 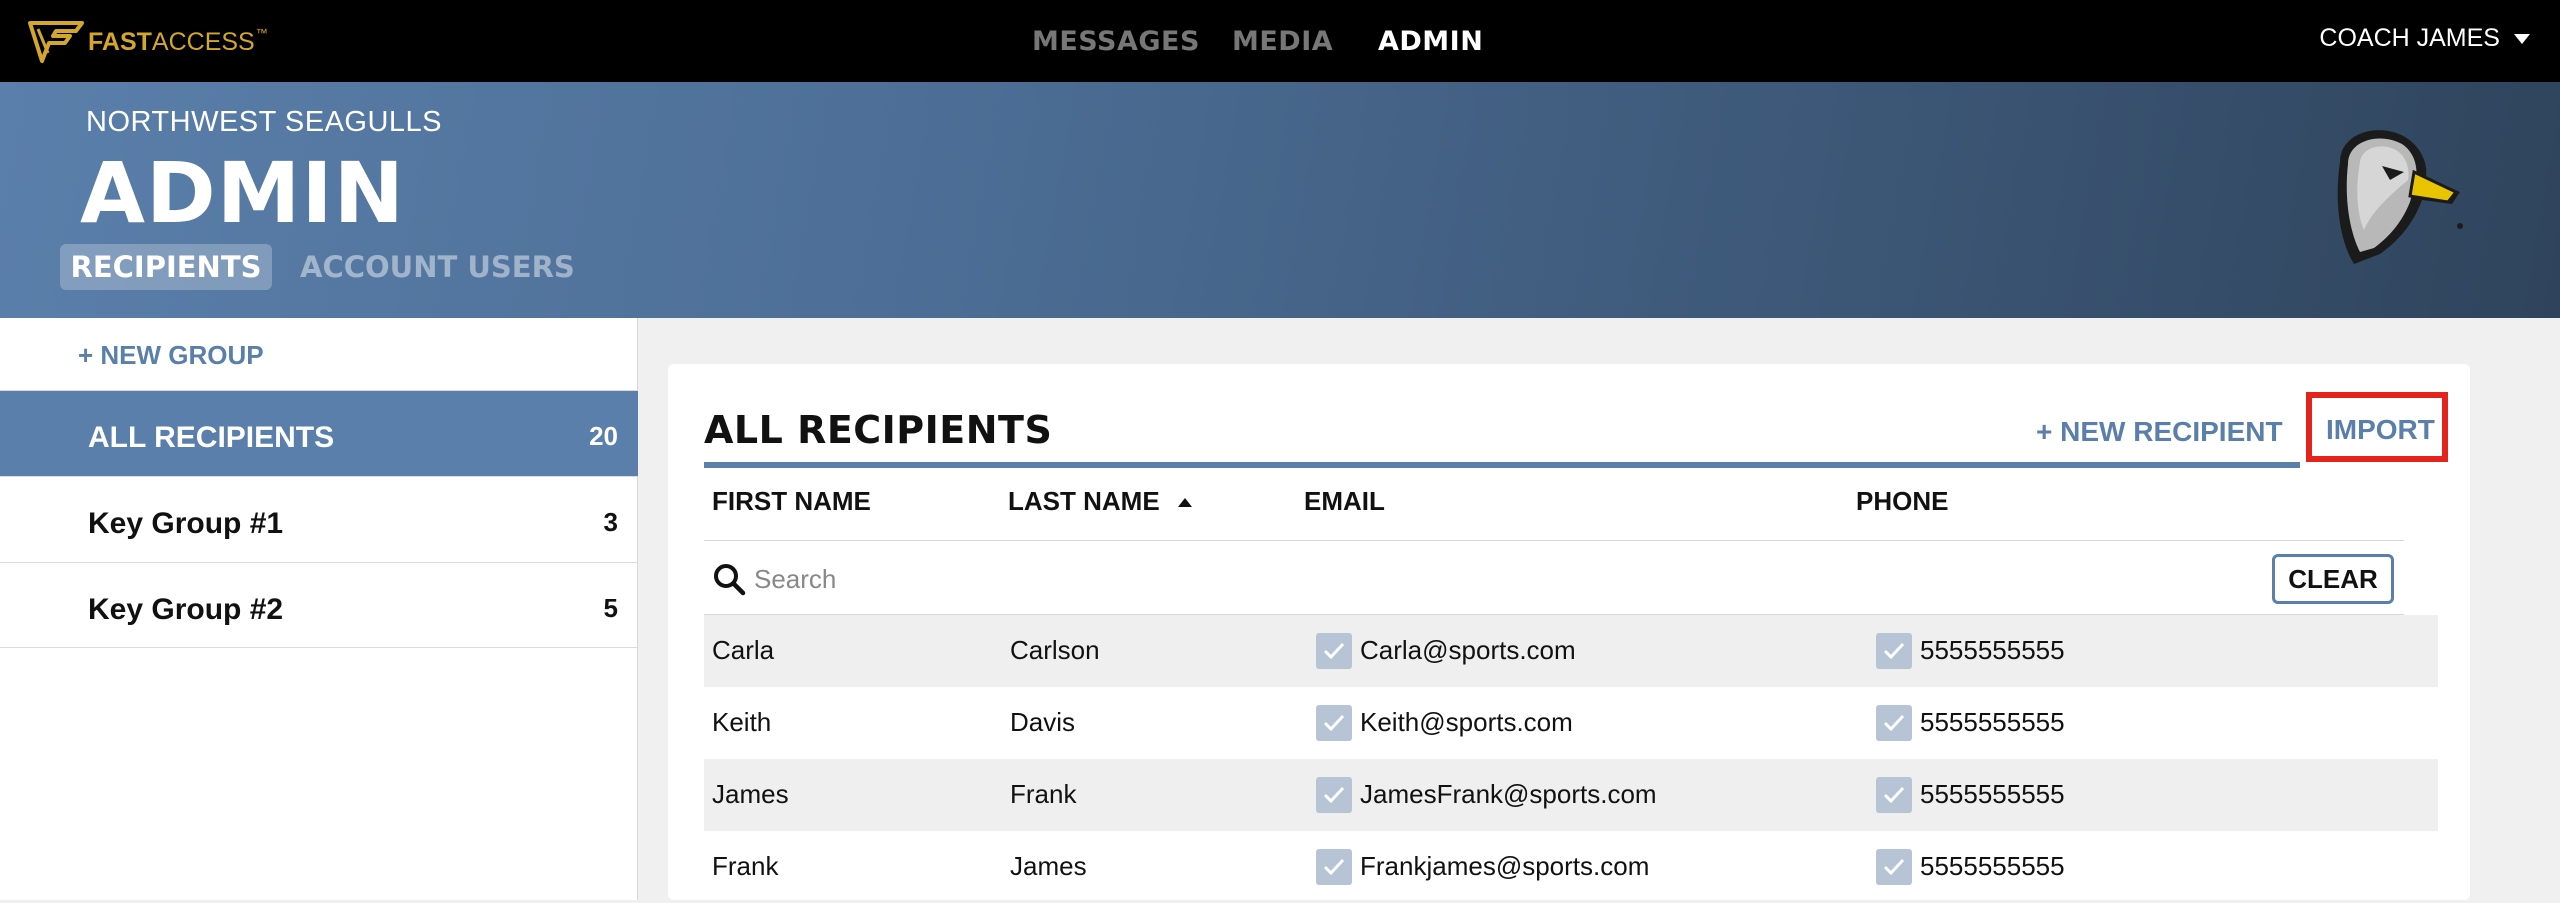 What do you see at coordinates (261, 33) in the screenshot?
I see `trademark-mark: ™` at bounding box center [261, 33].